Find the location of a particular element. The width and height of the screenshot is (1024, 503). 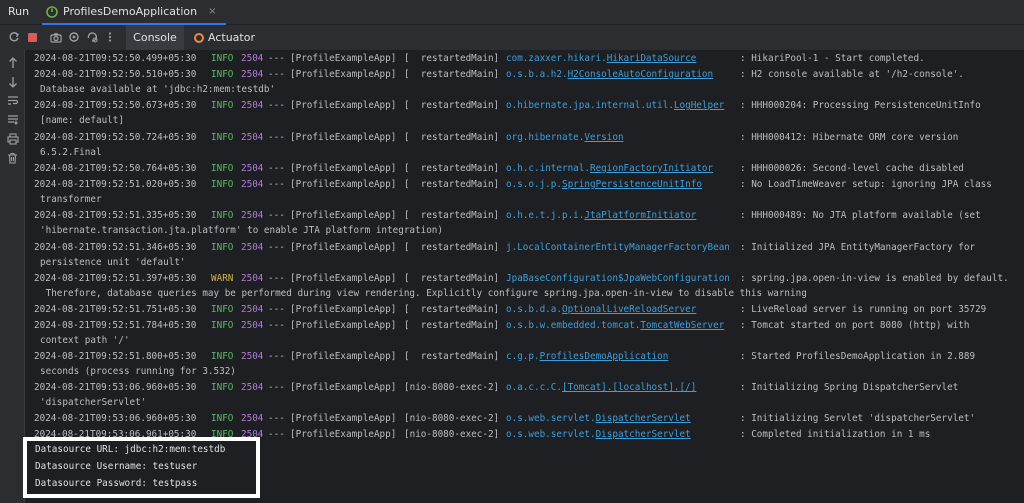

log-thread: [nio-8080-exec-2] is located at coordinates (452, 387).